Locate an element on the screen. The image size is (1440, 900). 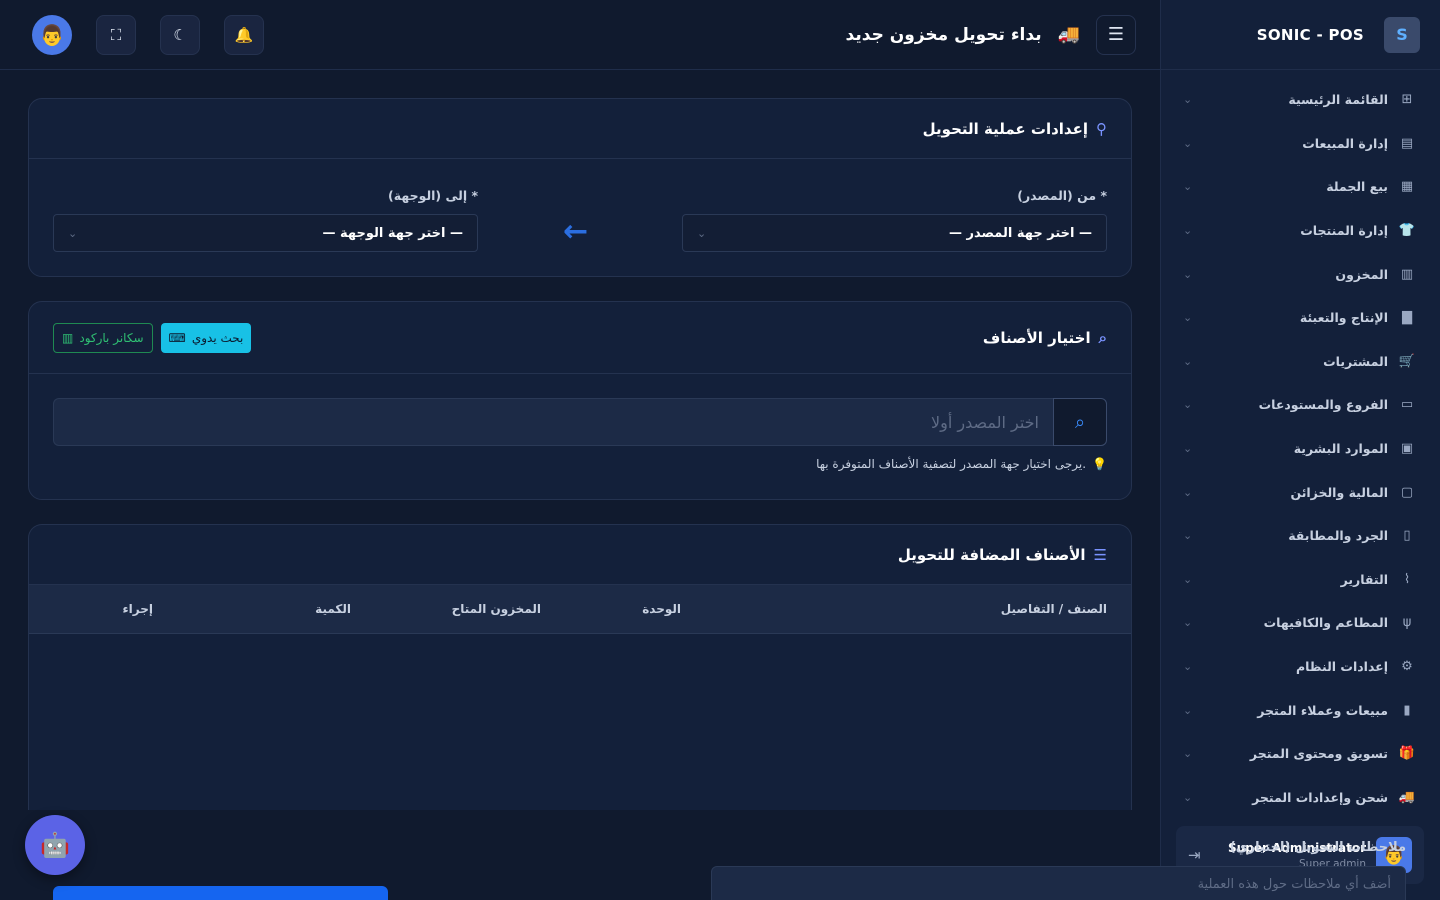
brand-name: SONIC - POS is located at coordinates (1310, 34).